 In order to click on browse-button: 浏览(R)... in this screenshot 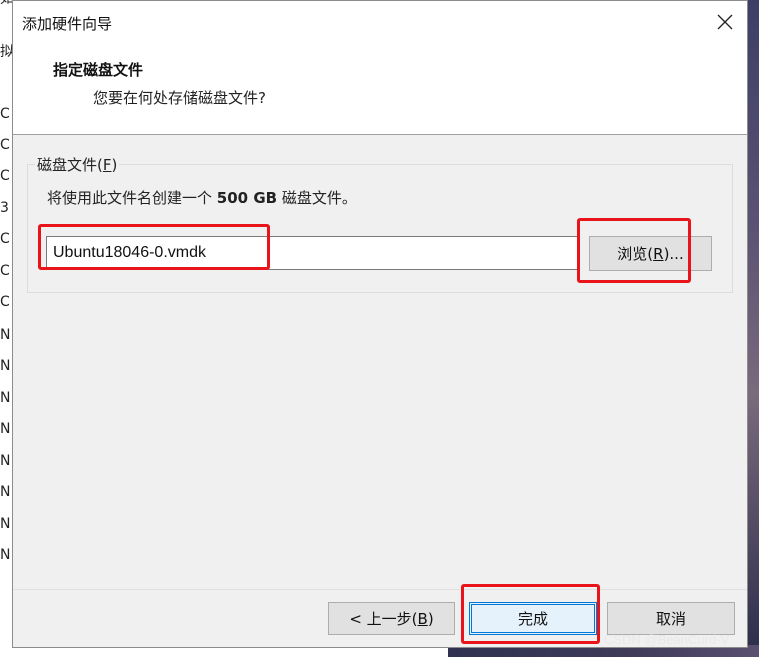, I will do `click(650, 253)`.